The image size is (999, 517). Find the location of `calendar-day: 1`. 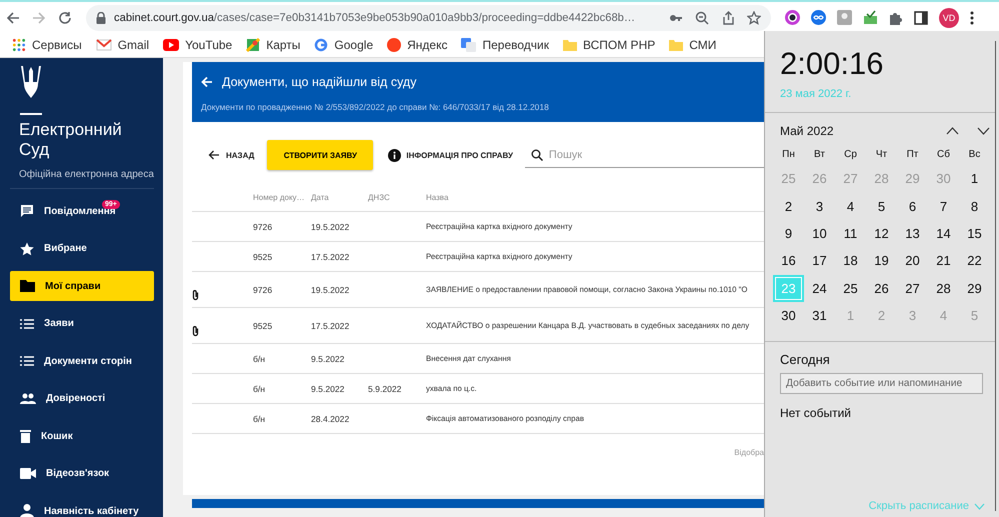

calendar-day: 1 is located at coordinates (974, 178).